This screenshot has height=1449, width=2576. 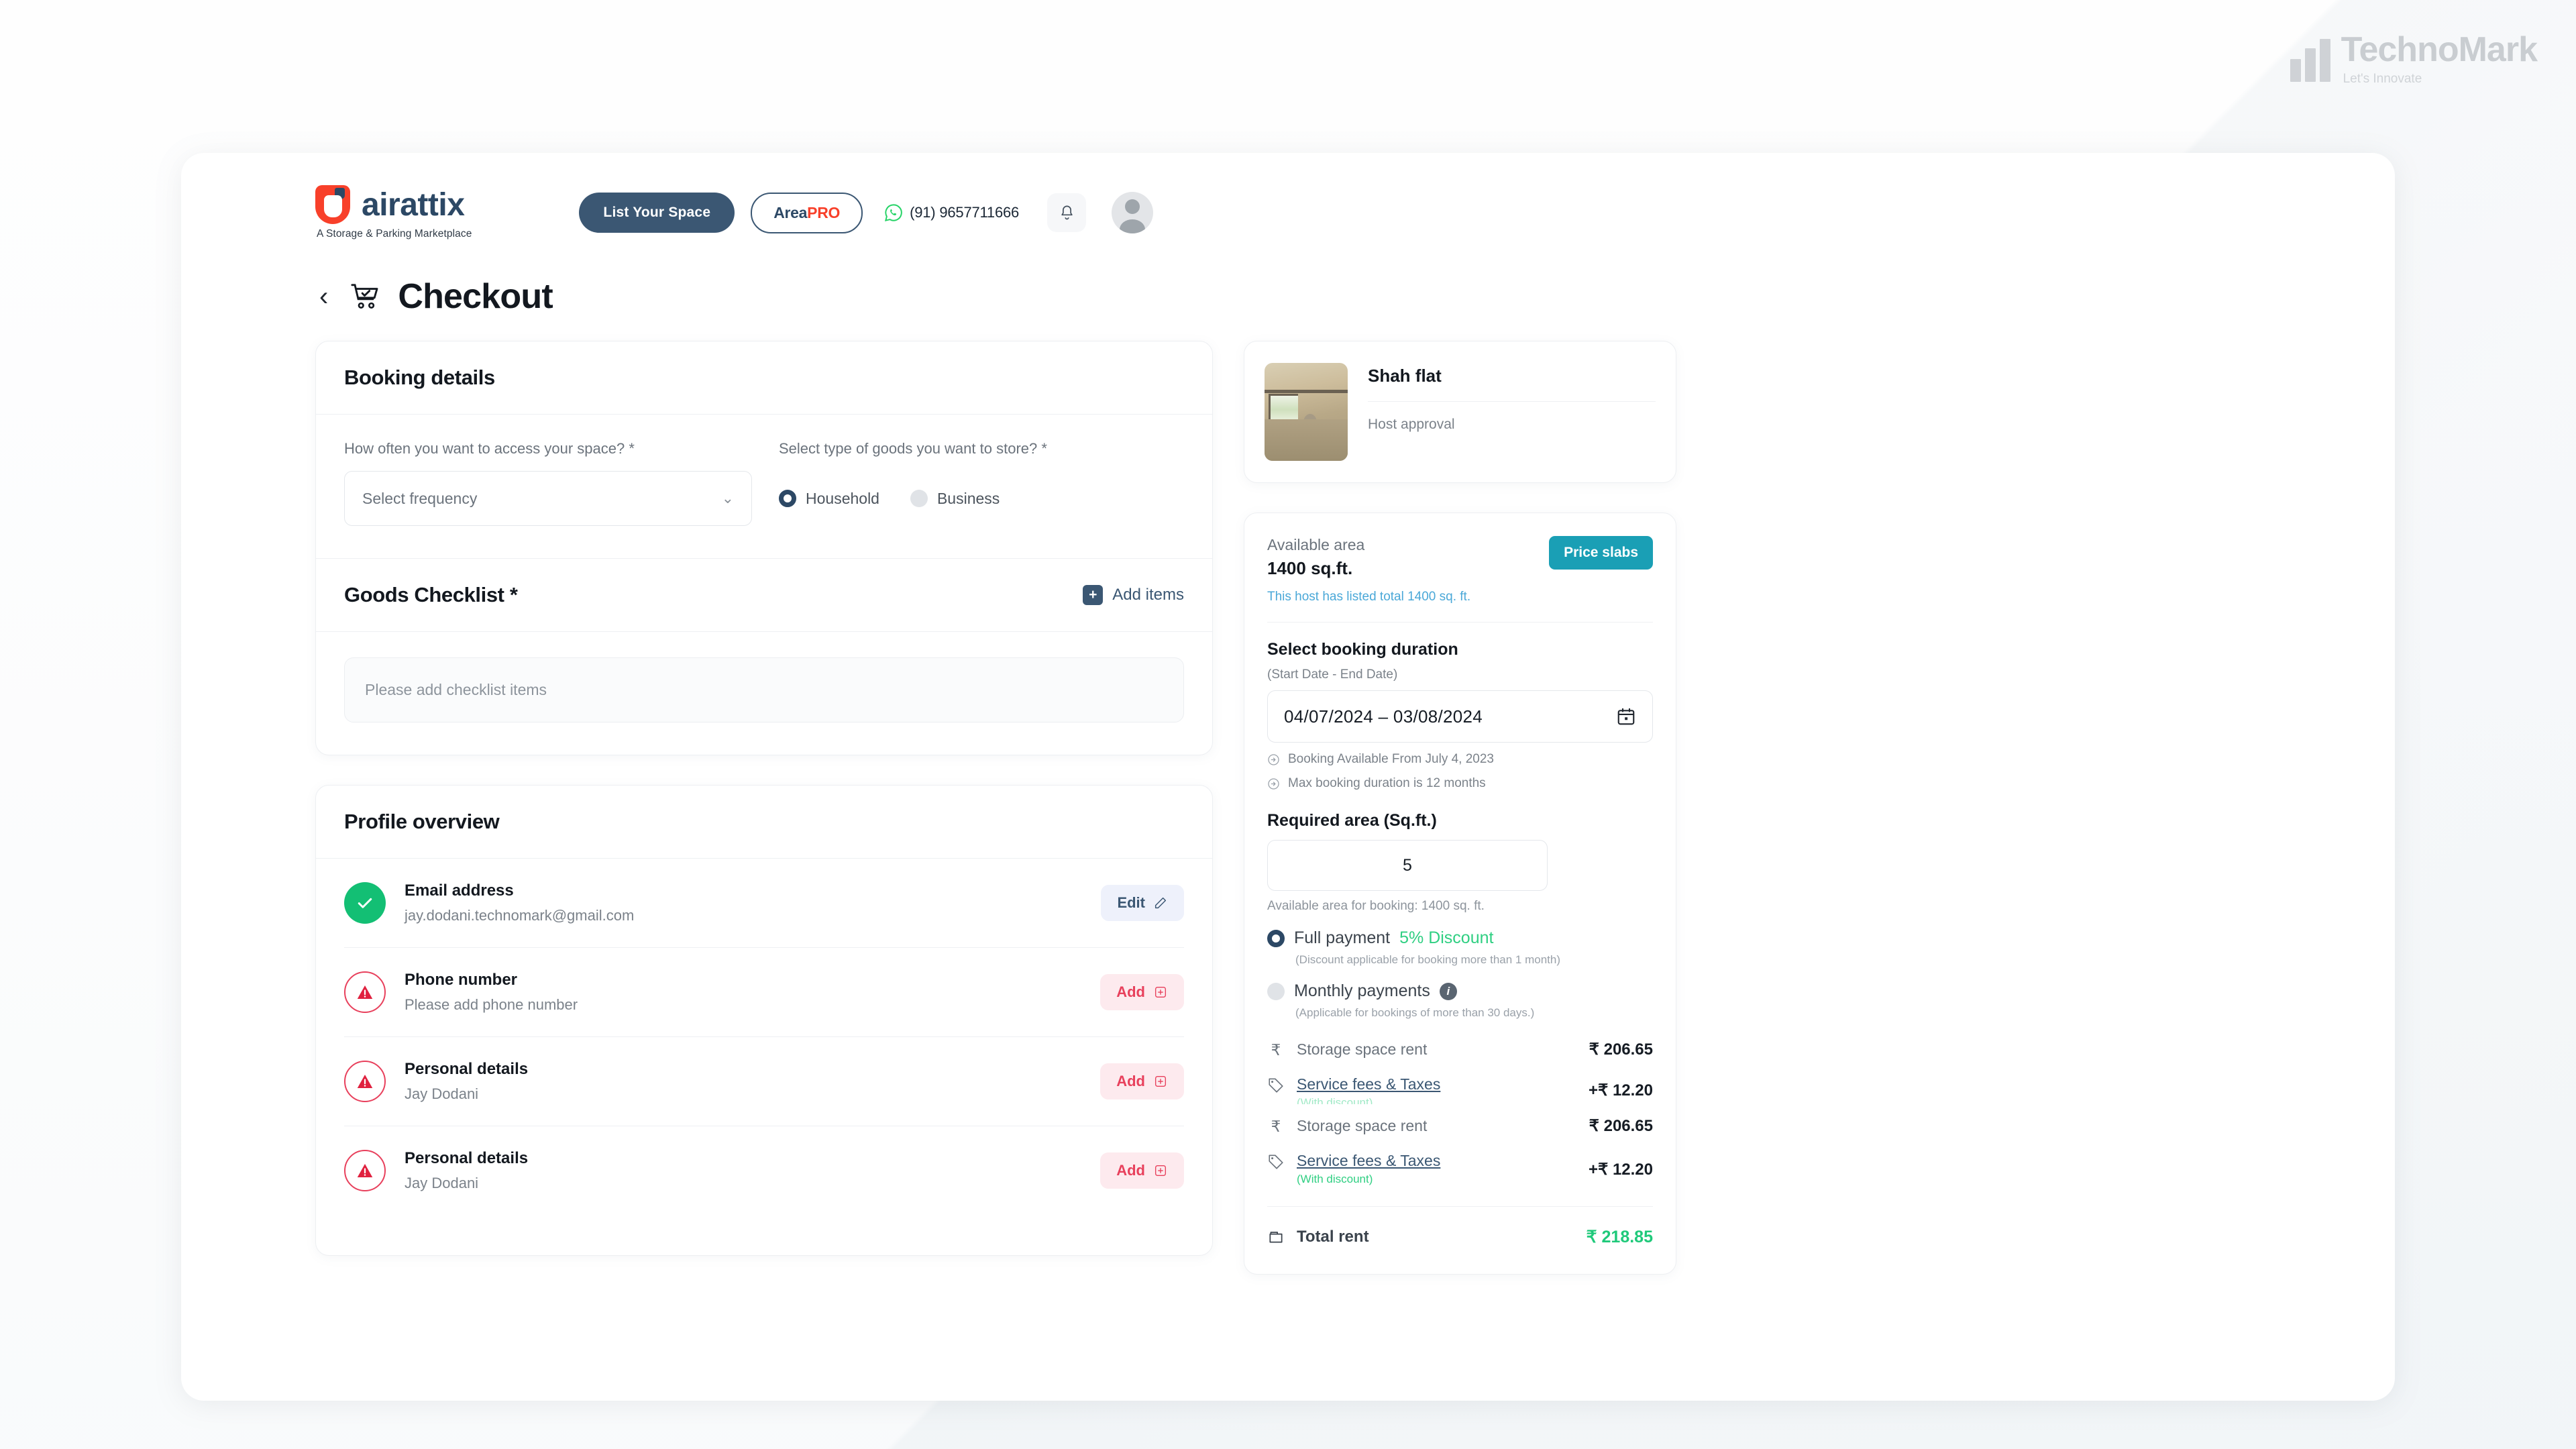 I want to click on payment-option-monthly: Monthly payments i, so click(x=1460, y=991).